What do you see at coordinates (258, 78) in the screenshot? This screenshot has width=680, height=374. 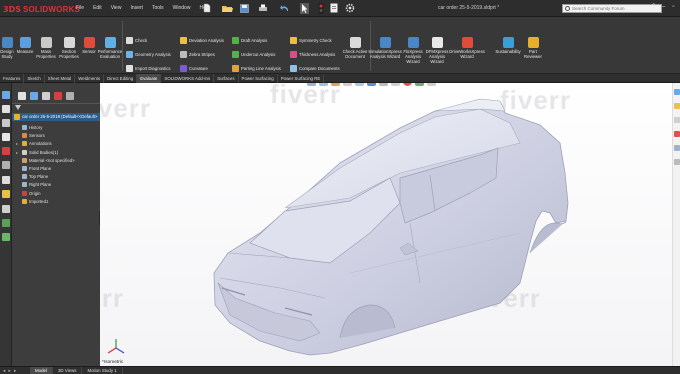 I see `tab-power-surfacing: Power Surfacing` at bounding box center [258, 78].